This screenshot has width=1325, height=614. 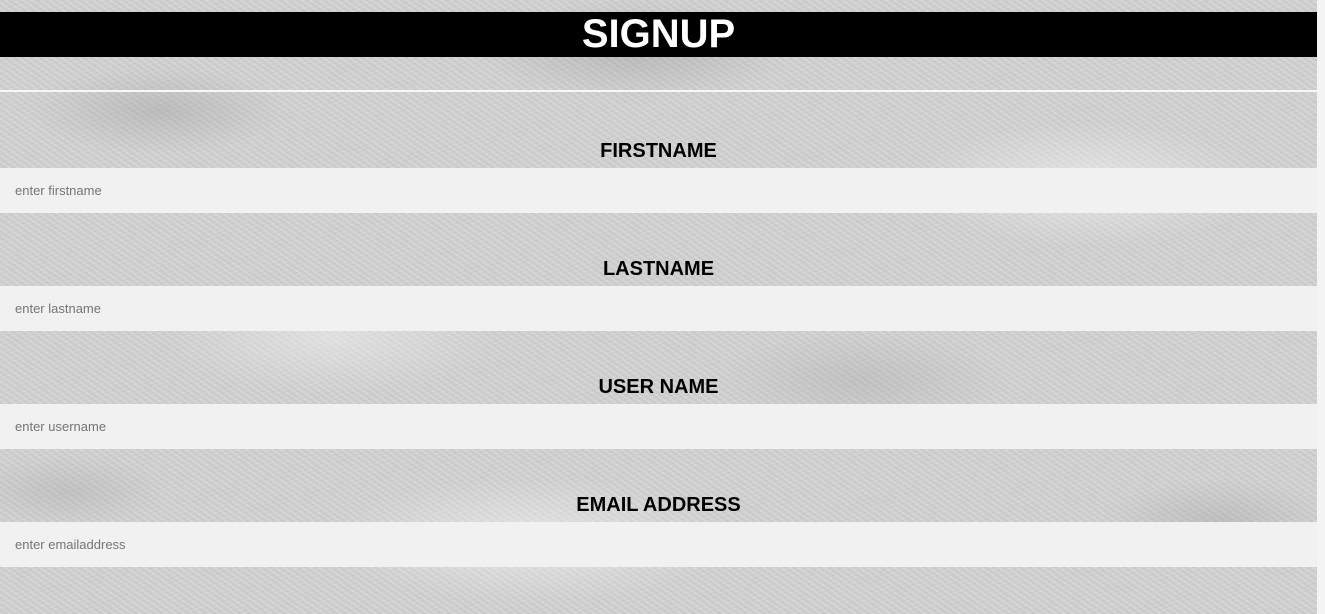 I want to click on page-edge, so click(x=1321, y=307).